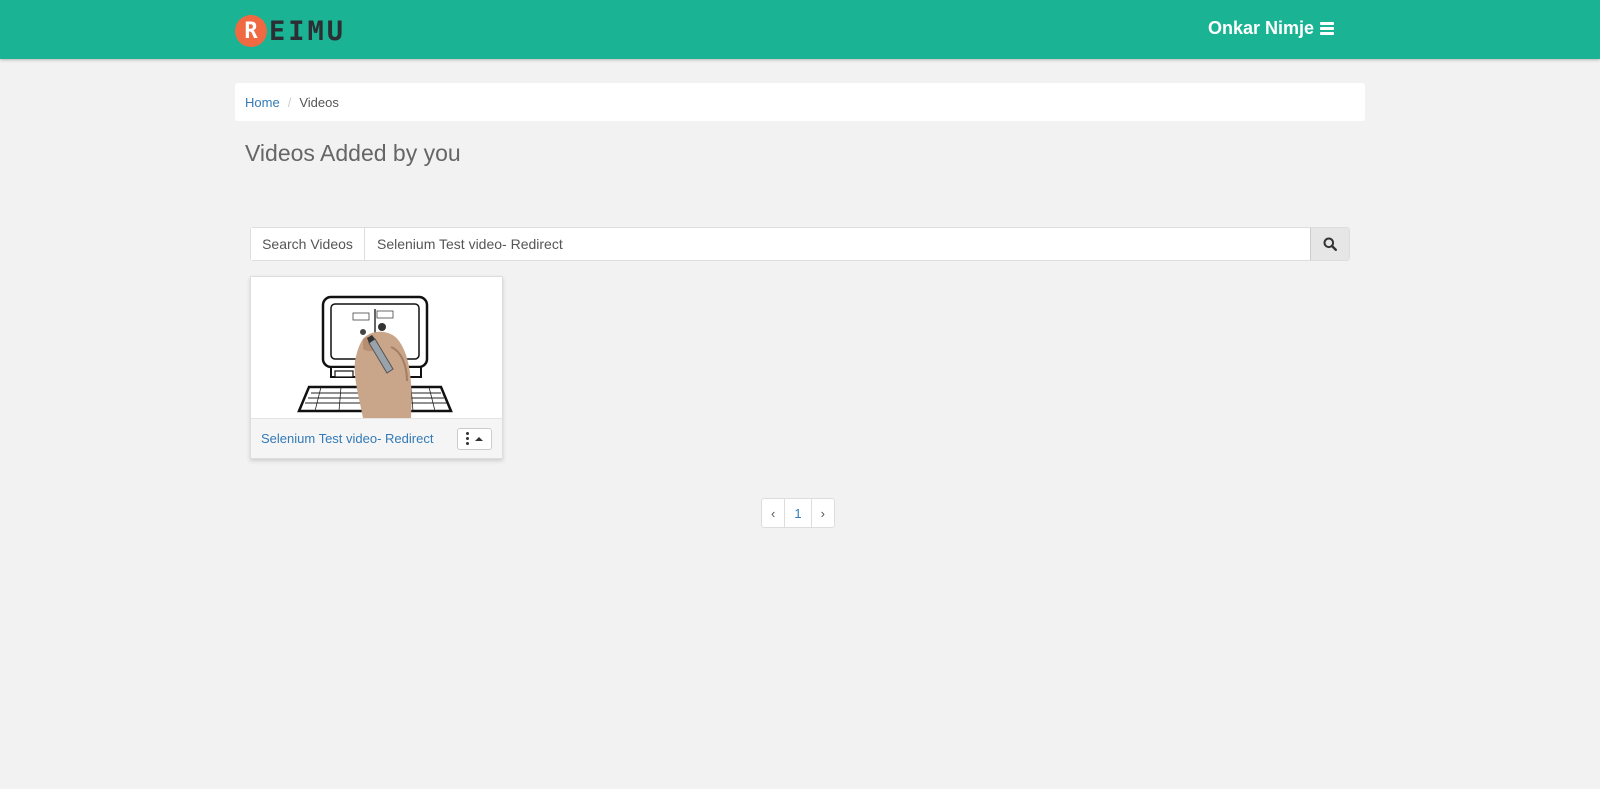 The width and height of the screenshot is (1600, 789). What do you see at coordinates (319, 102) in the screenshot?
I see `breadcrumb-current: Videos` at bounding box center [319, 102].